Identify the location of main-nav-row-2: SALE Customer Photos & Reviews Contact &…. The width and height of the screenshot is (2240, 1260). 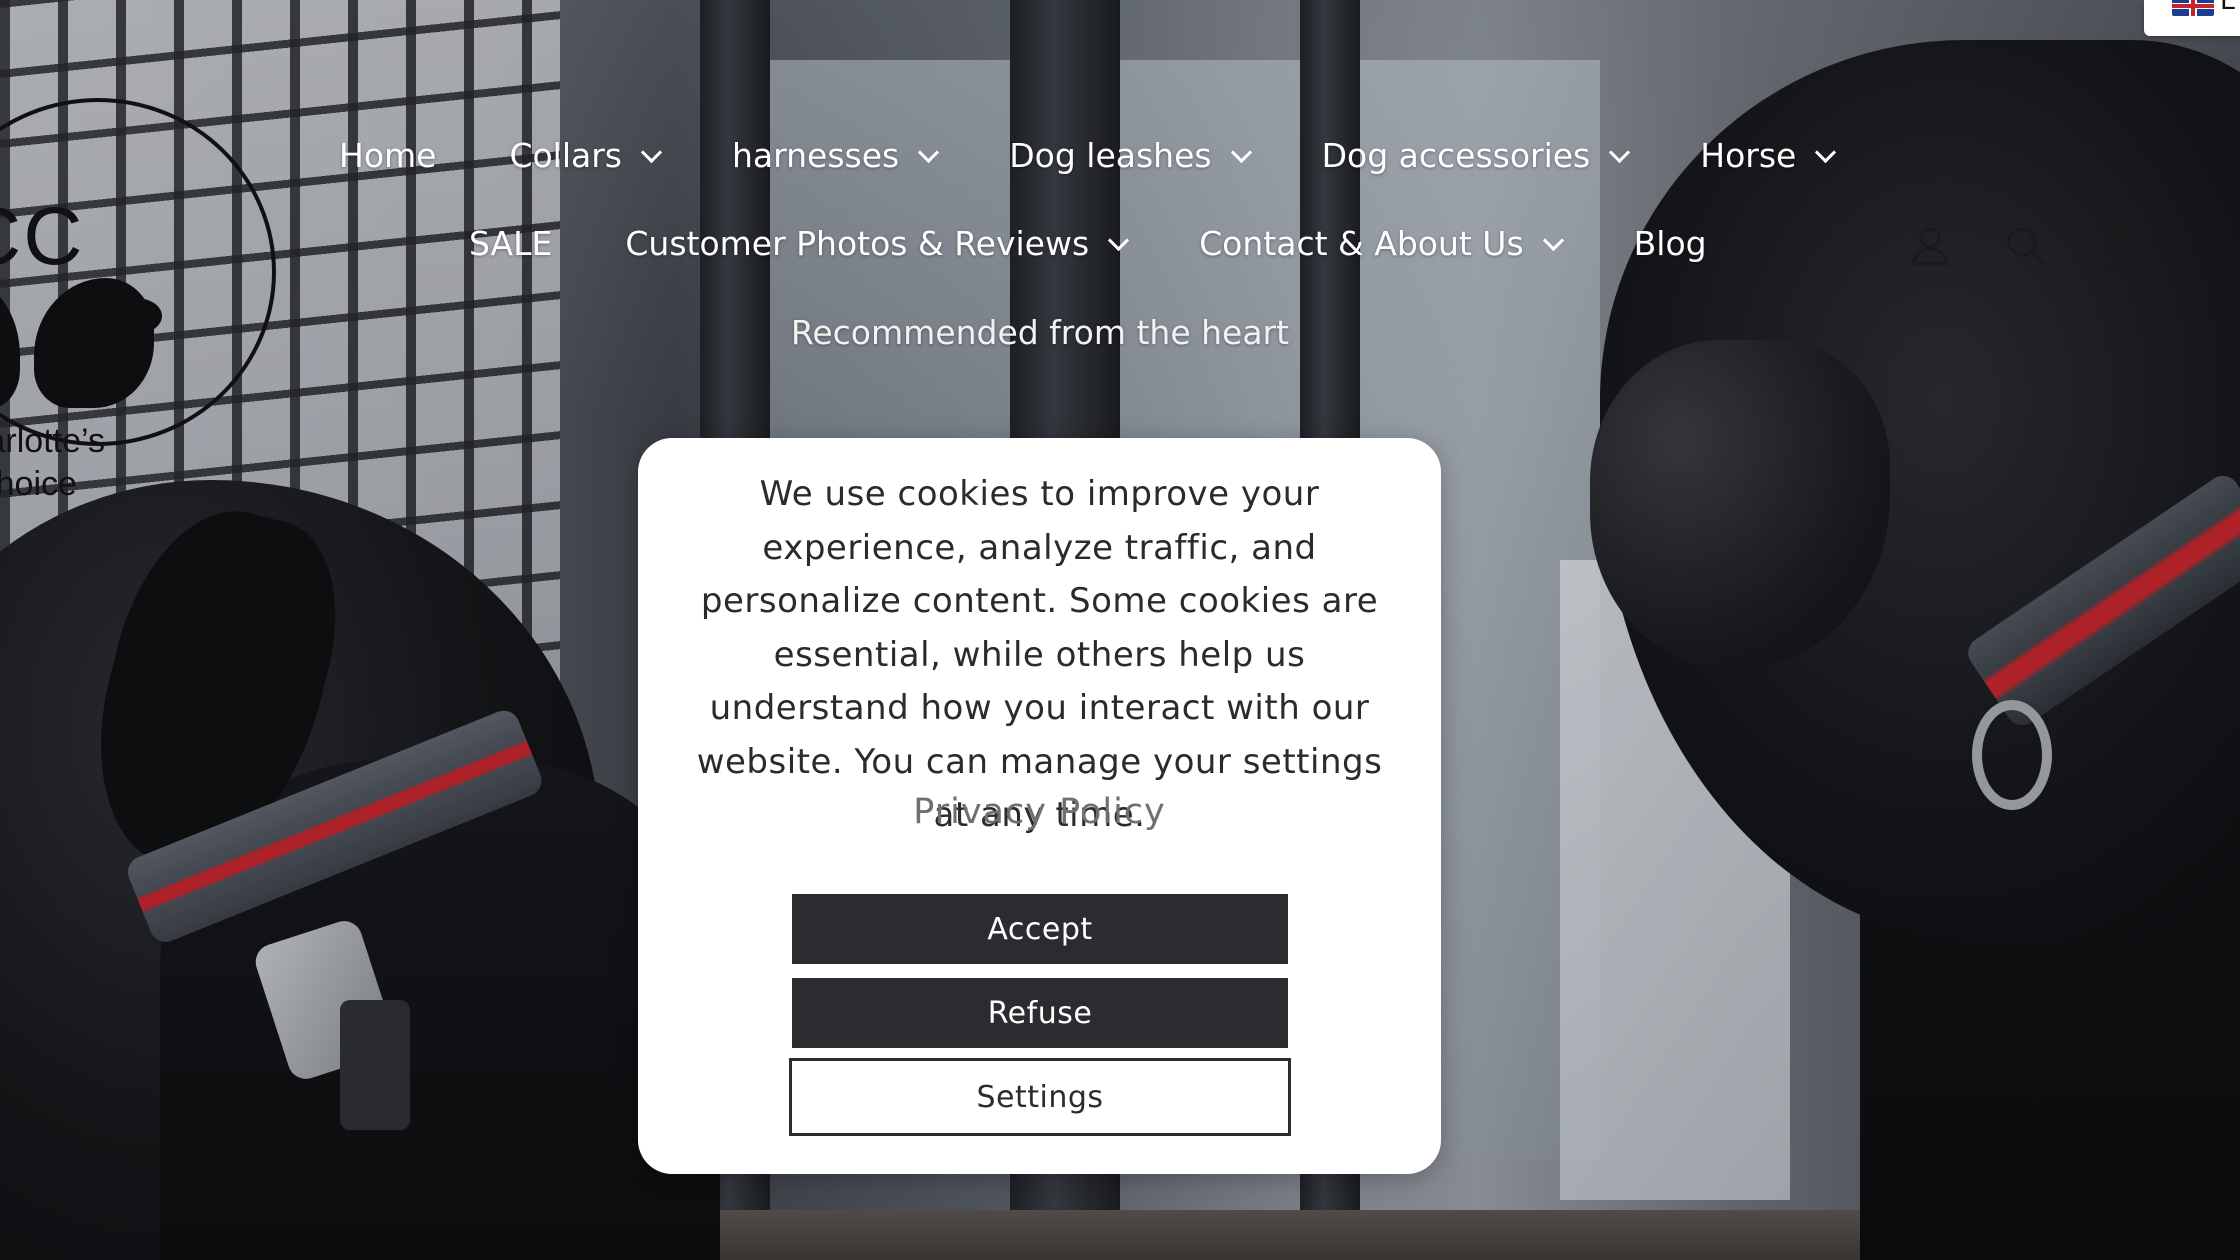
(1088, 243).